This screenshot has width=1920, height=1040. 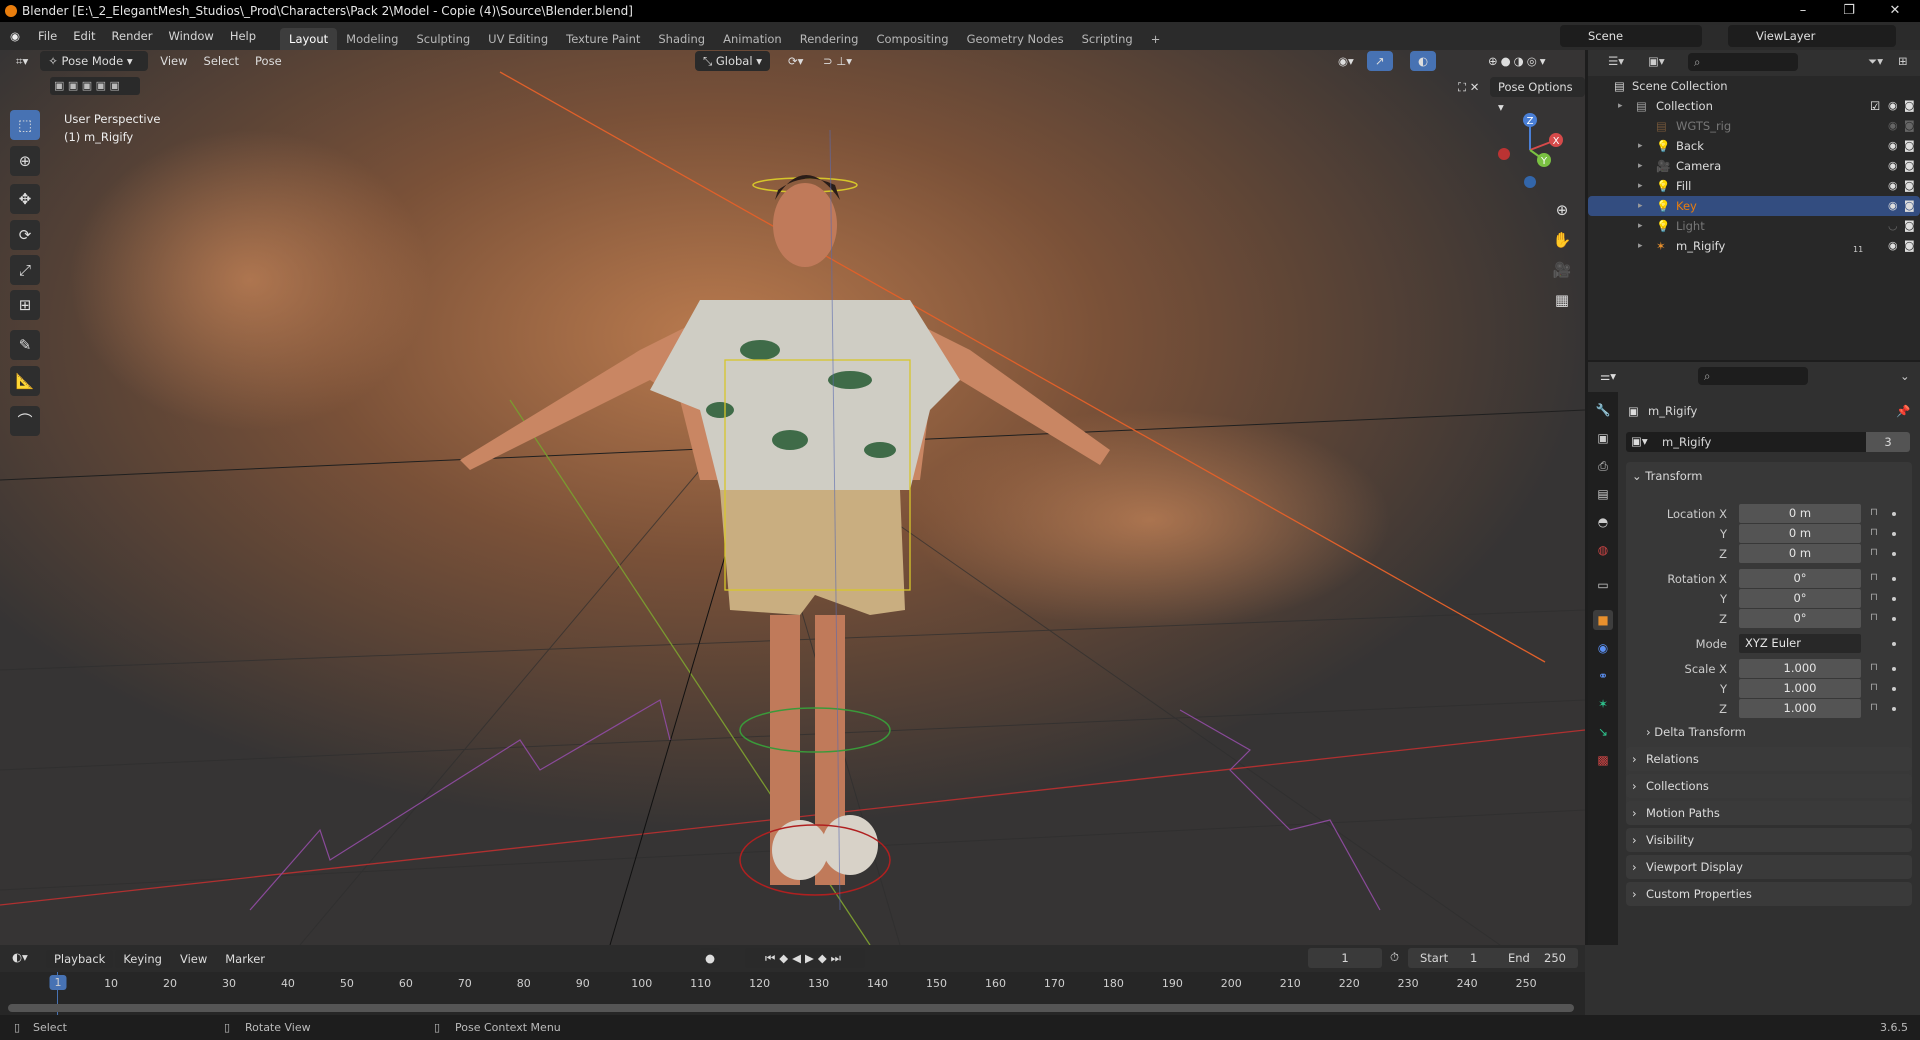 What do you see at coordinates (1603, 620) in the screenshot?
I see `object-tab-icon: ■` at bounding box center [1603, 620].